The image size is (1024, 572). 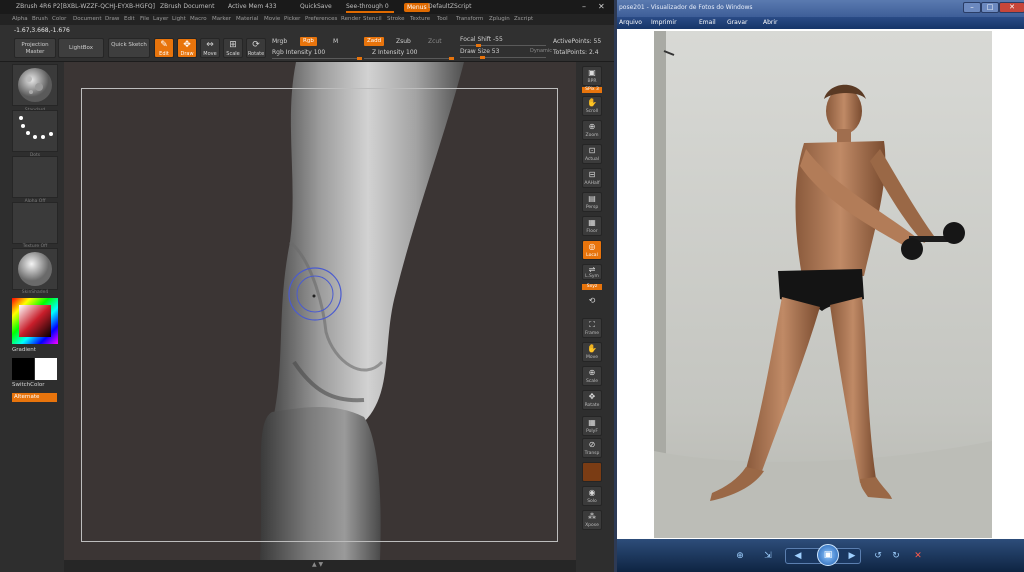 What do you see at coordinates (187, 48) in the screenshot?
I see `draw-button: ✥ Draw` at bounding box center [187, 48].